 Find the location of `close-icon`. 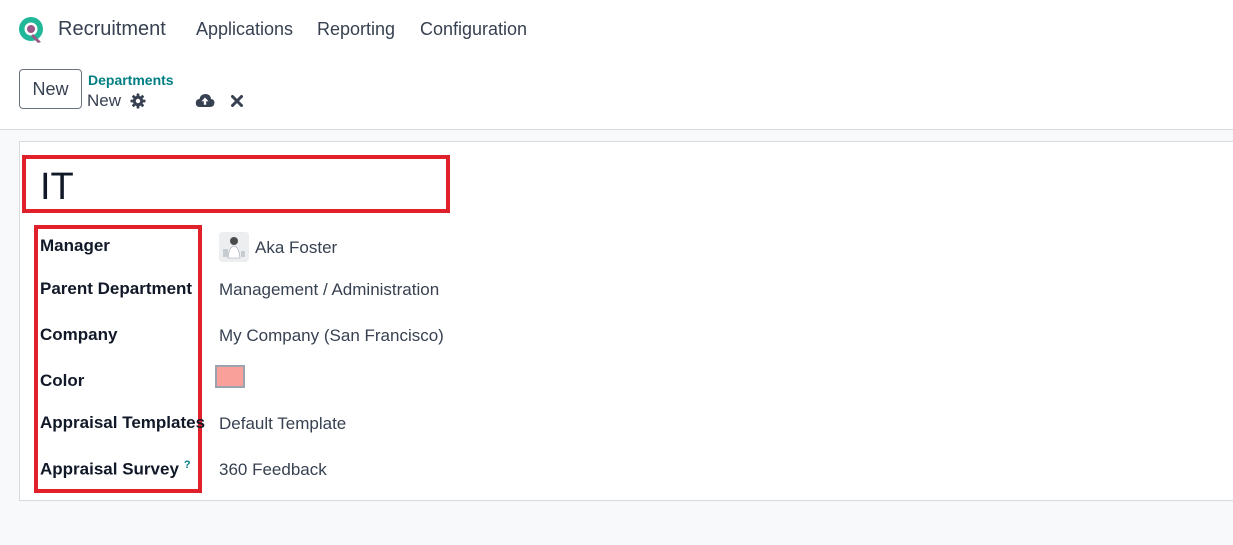

close-icon is located at coordinates (237, 101).